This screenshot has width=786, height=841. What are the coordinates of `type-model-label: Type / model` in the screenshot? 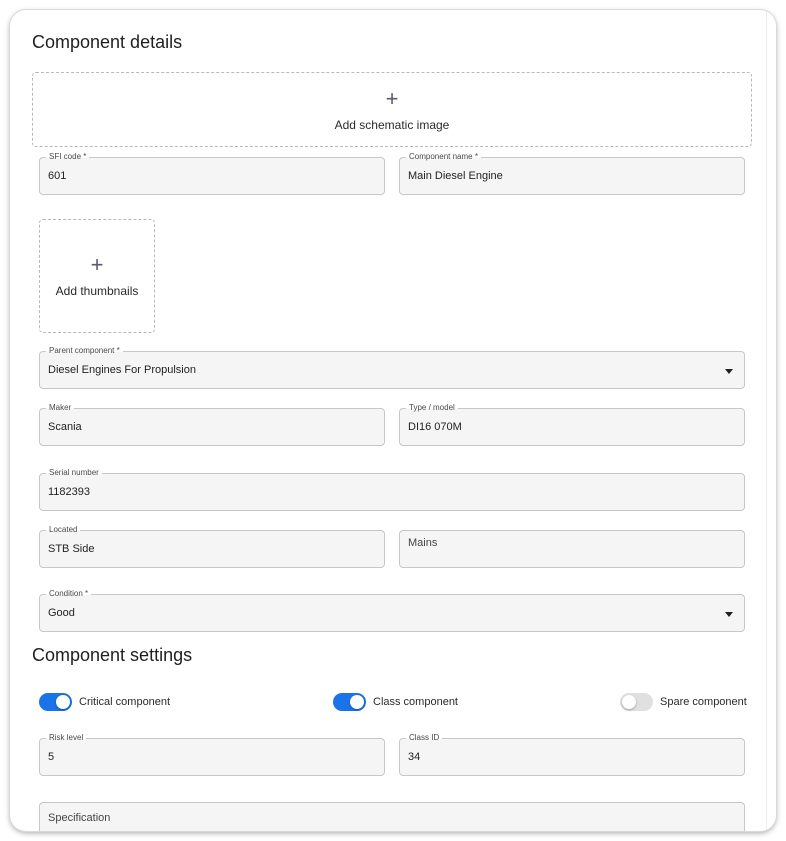 It's located at (432, 408).